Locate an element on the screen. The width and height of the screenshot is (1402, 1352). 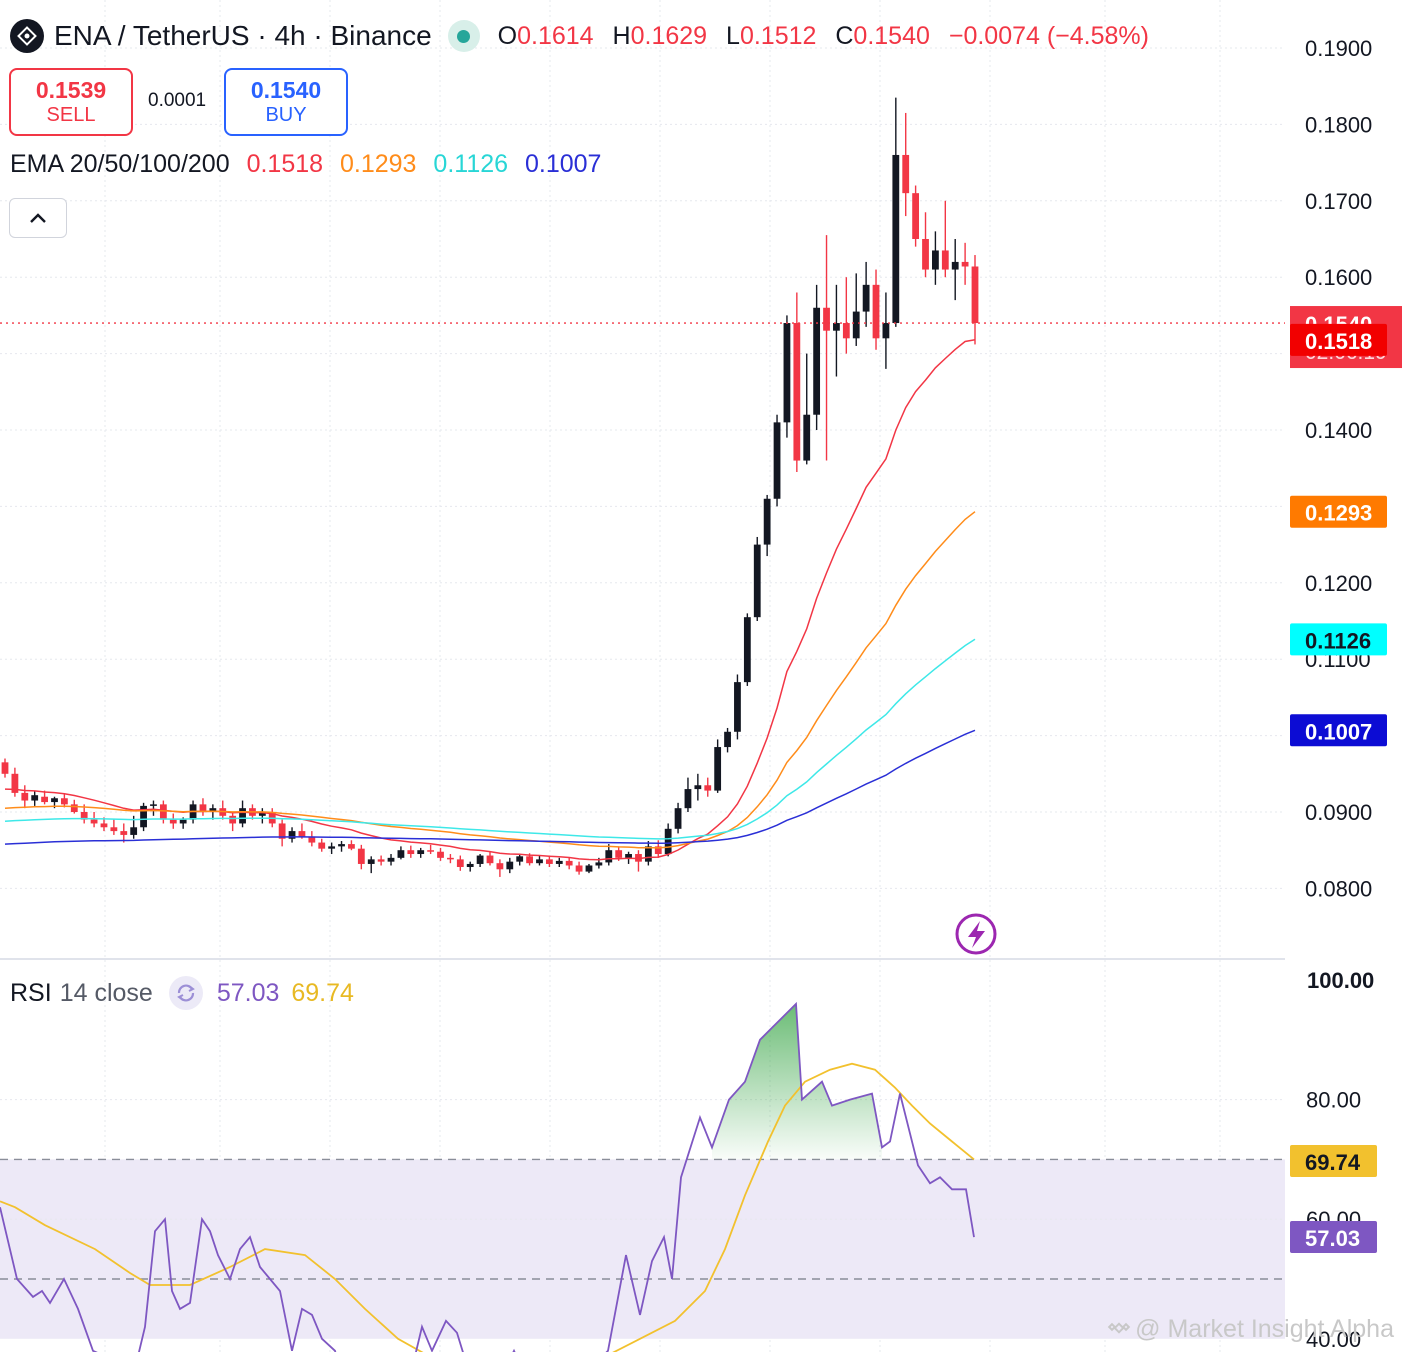
exchange-logo-icon is located at coordinates (27, 36).